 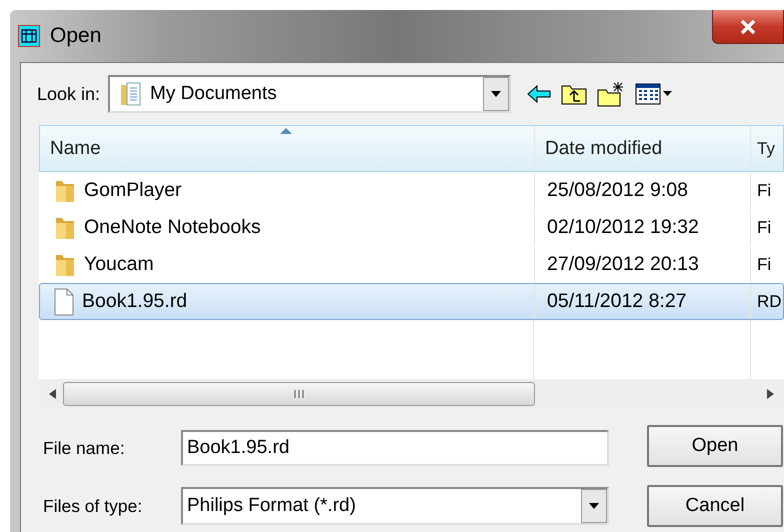 What do you see at coordinates (395, 506) in the screenshot?
I see `file-type-dropdown: Philips Format (*.rd)` at bounding box center [395, 506].